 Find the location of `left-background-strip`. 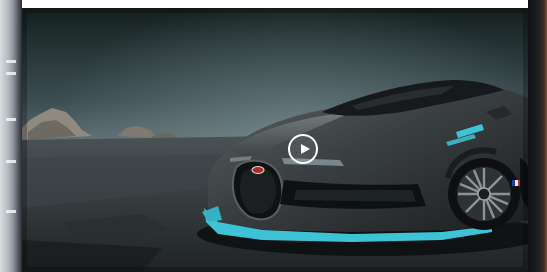

left-background-strip is located at coordinates (11, 136).